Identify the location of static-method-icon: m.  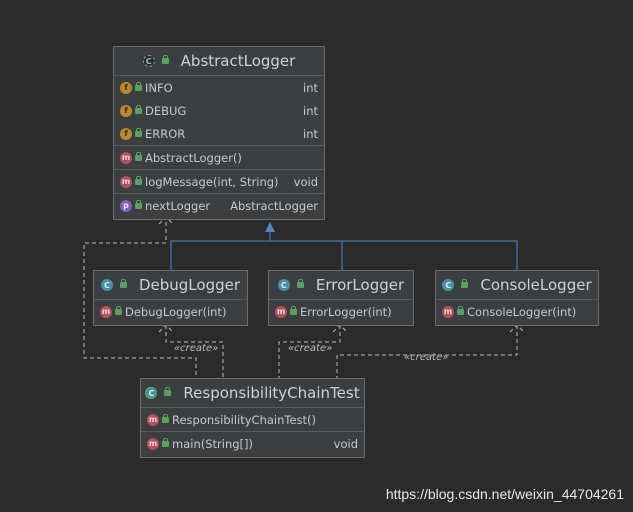
(153, 443).